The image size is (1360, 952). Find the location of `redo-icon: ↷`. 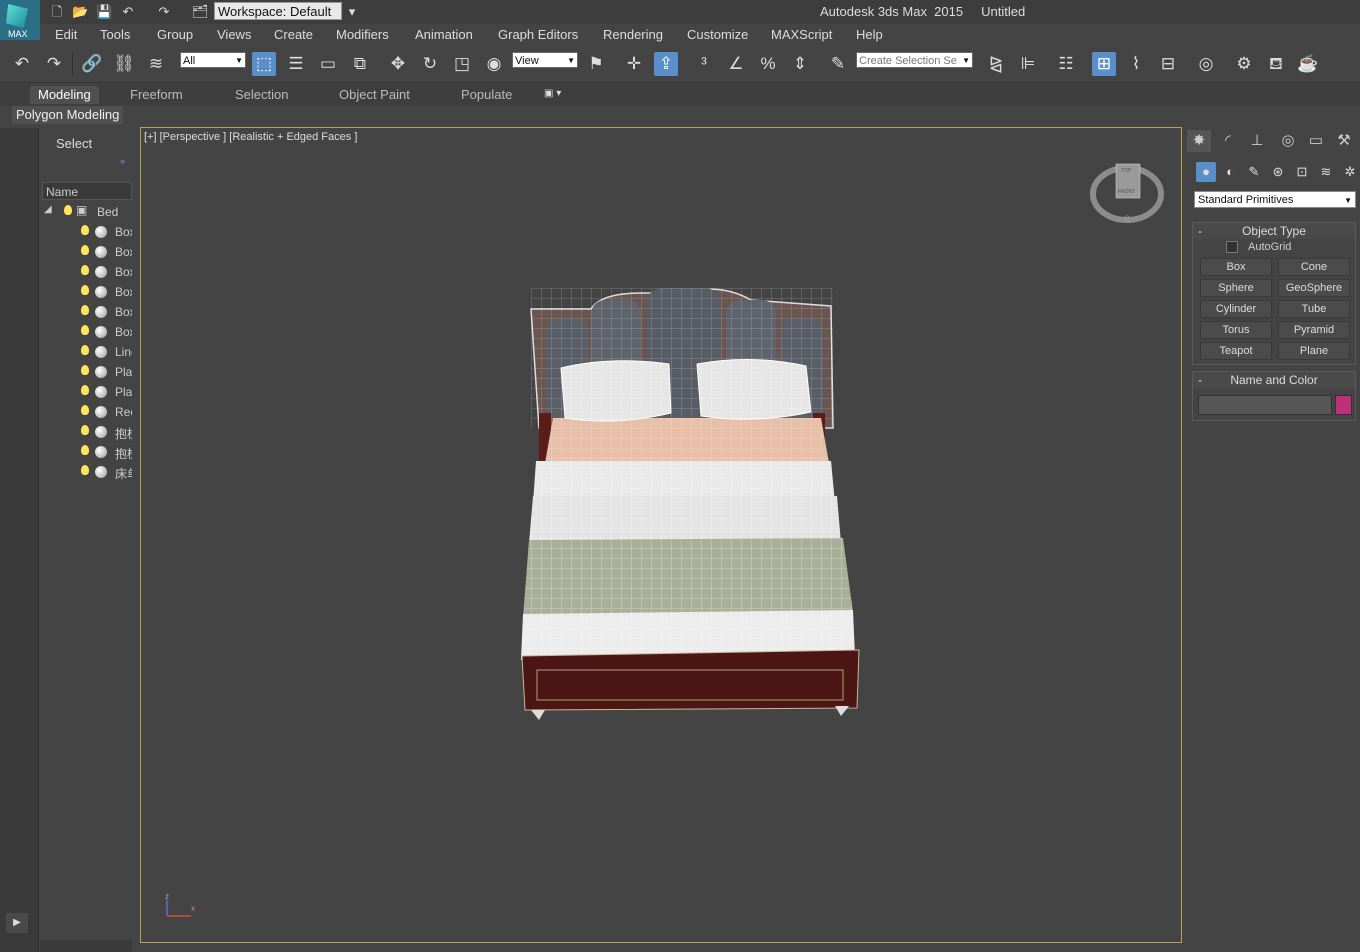

redo-icon: ↷ is located at coordinates (164, 12).